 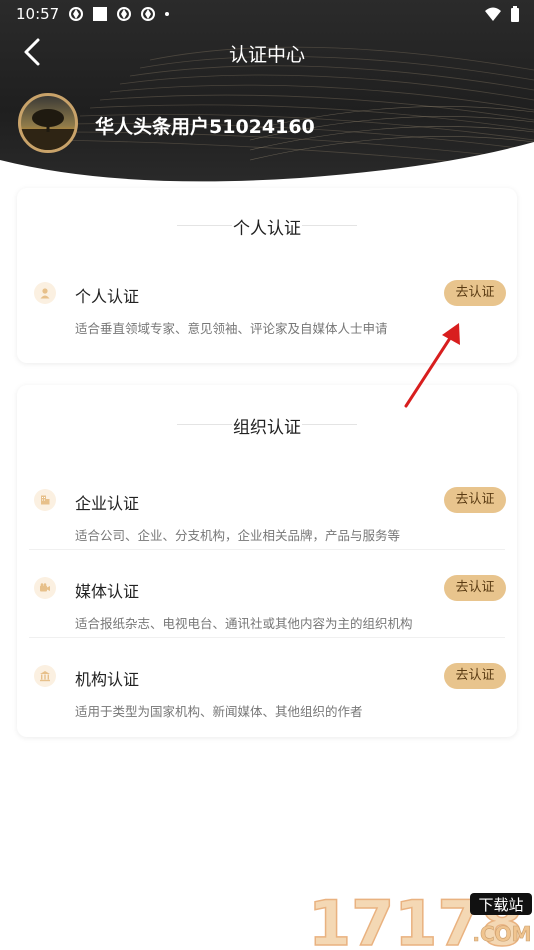 I want to click on avatar, so click(x=48, y=123).